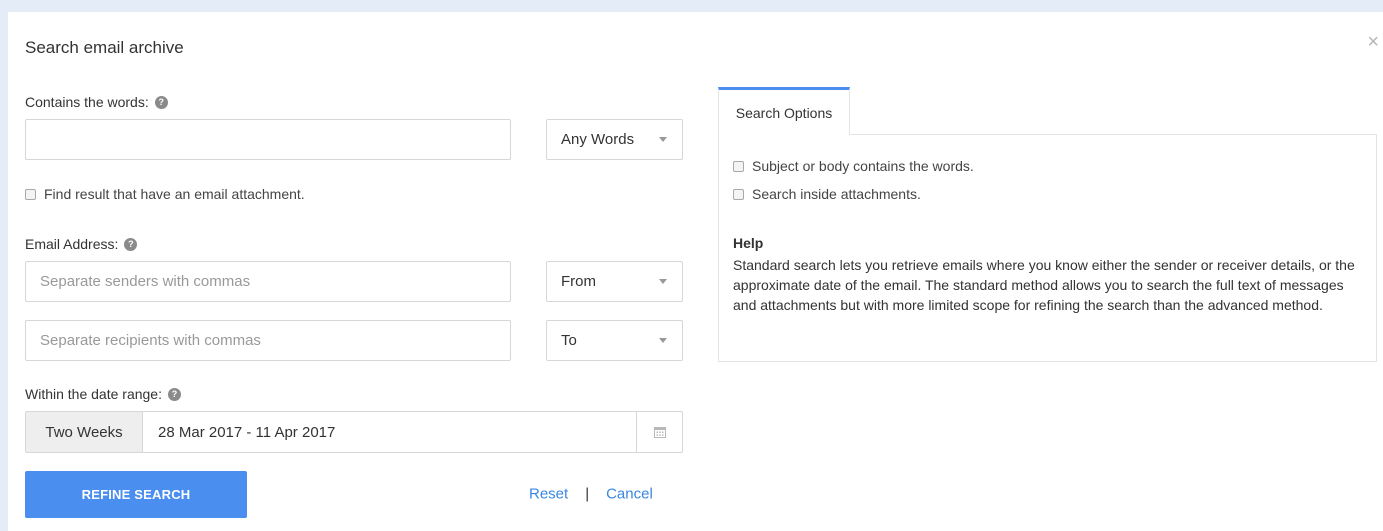 This screenshot has width=1383, height=531. I want to click on words-input, so click(268, 139).